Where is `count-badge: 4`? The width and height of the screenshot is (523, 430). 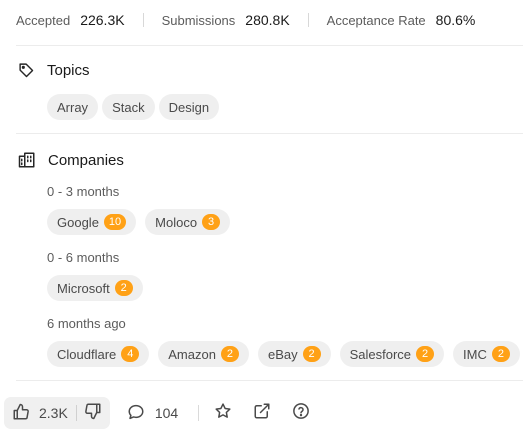 count-badge: 4 is located at coordinates (130, 354).